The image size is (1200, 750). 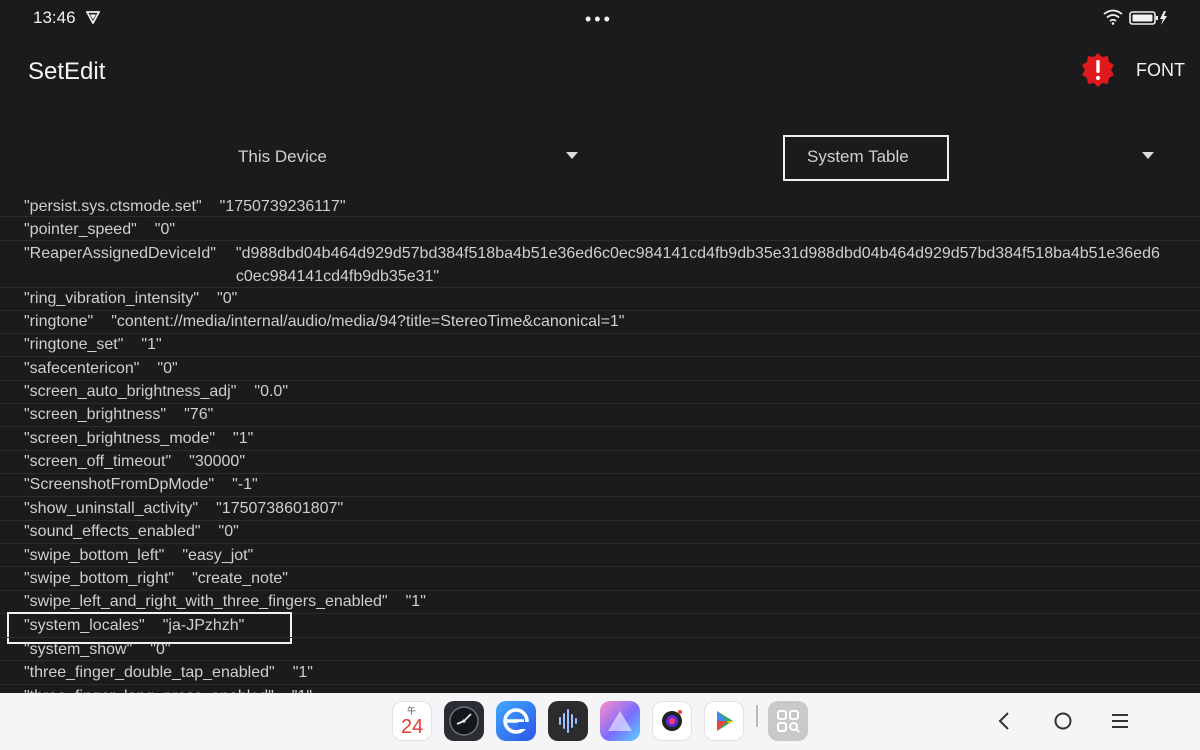 I want to click on setting-value: "easy_jot", so click(x=218, y=555).